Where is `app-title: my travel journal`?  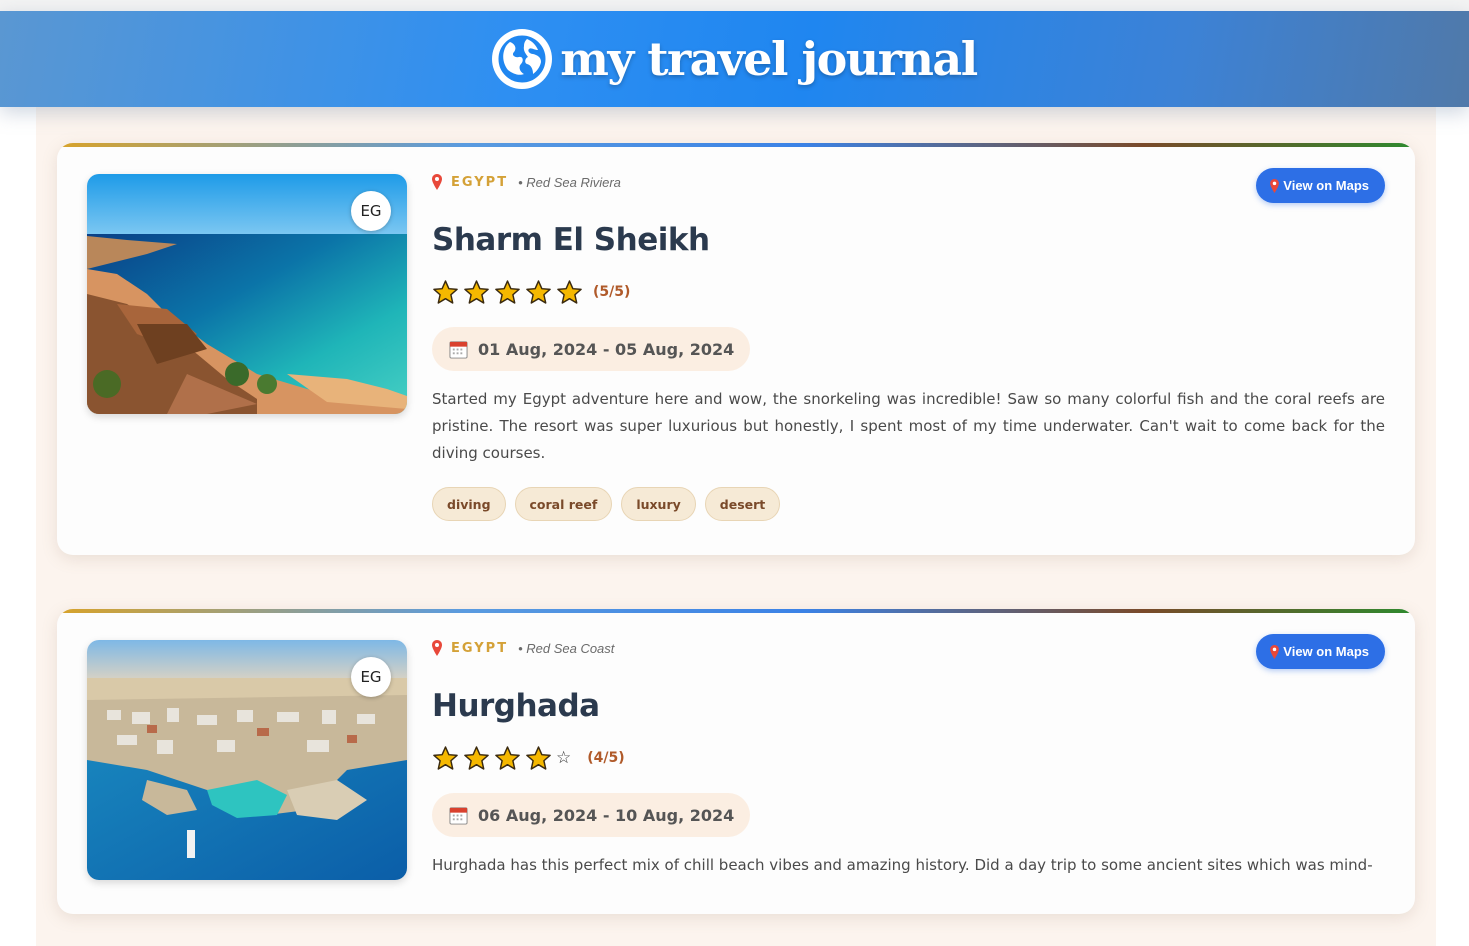 app-title: my travel journal is located at coordinates (769, 59).